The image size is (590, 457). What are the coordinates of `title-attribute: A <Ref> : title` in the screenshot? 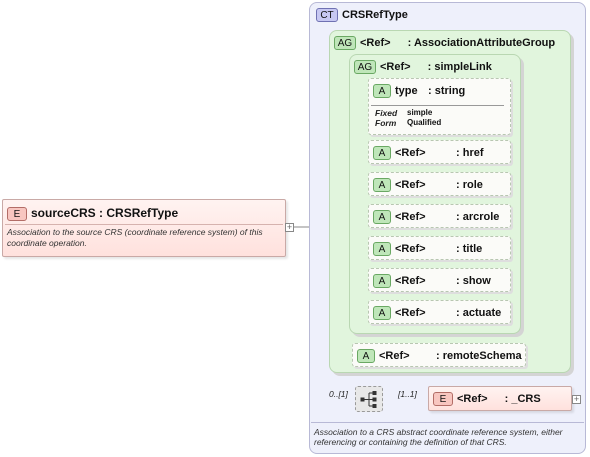 It's located at (439, 248).